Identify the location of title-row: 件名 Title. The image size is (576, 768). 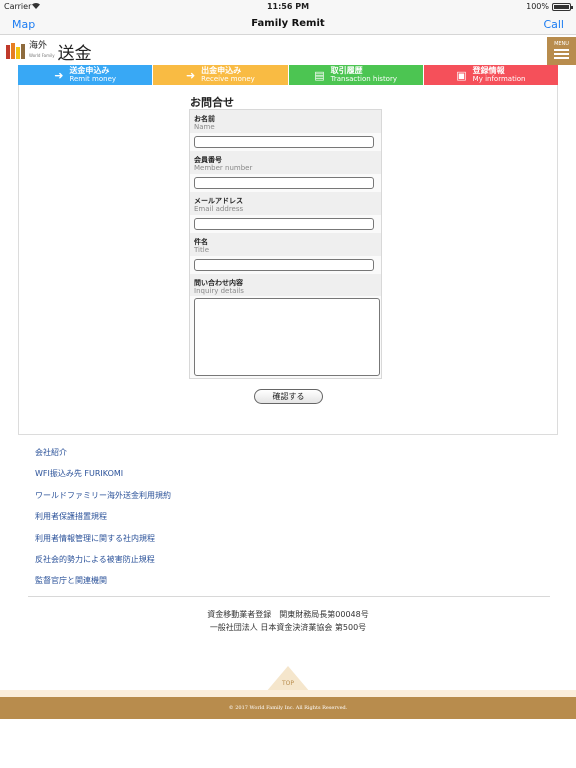
(285, 253).